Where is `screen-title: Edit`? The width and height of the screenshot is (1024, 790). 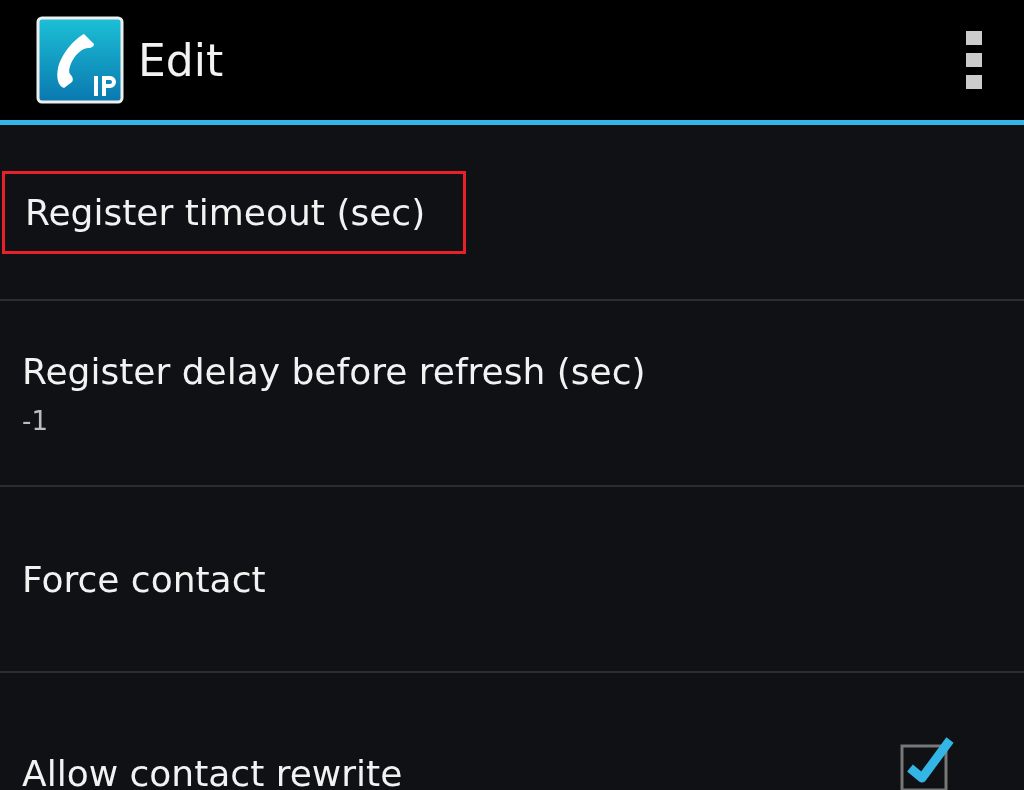
screen-title: Edit is located at coordinates (181, 60).